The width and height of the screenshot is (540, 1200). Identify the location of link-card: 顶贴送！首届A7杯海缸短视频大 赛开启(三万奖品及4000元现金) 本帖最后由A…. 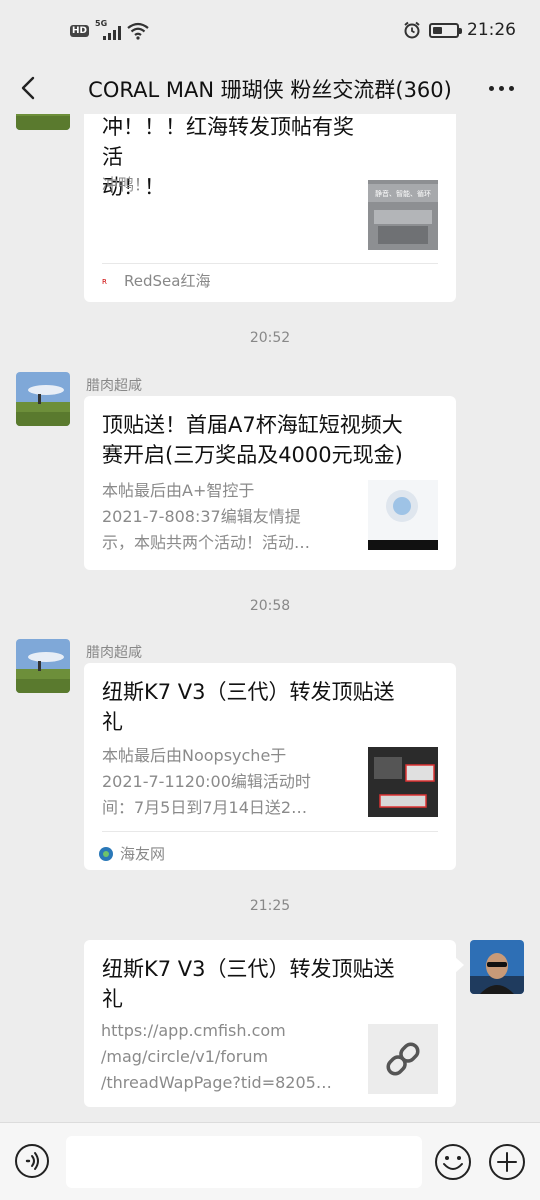
(270, 483).